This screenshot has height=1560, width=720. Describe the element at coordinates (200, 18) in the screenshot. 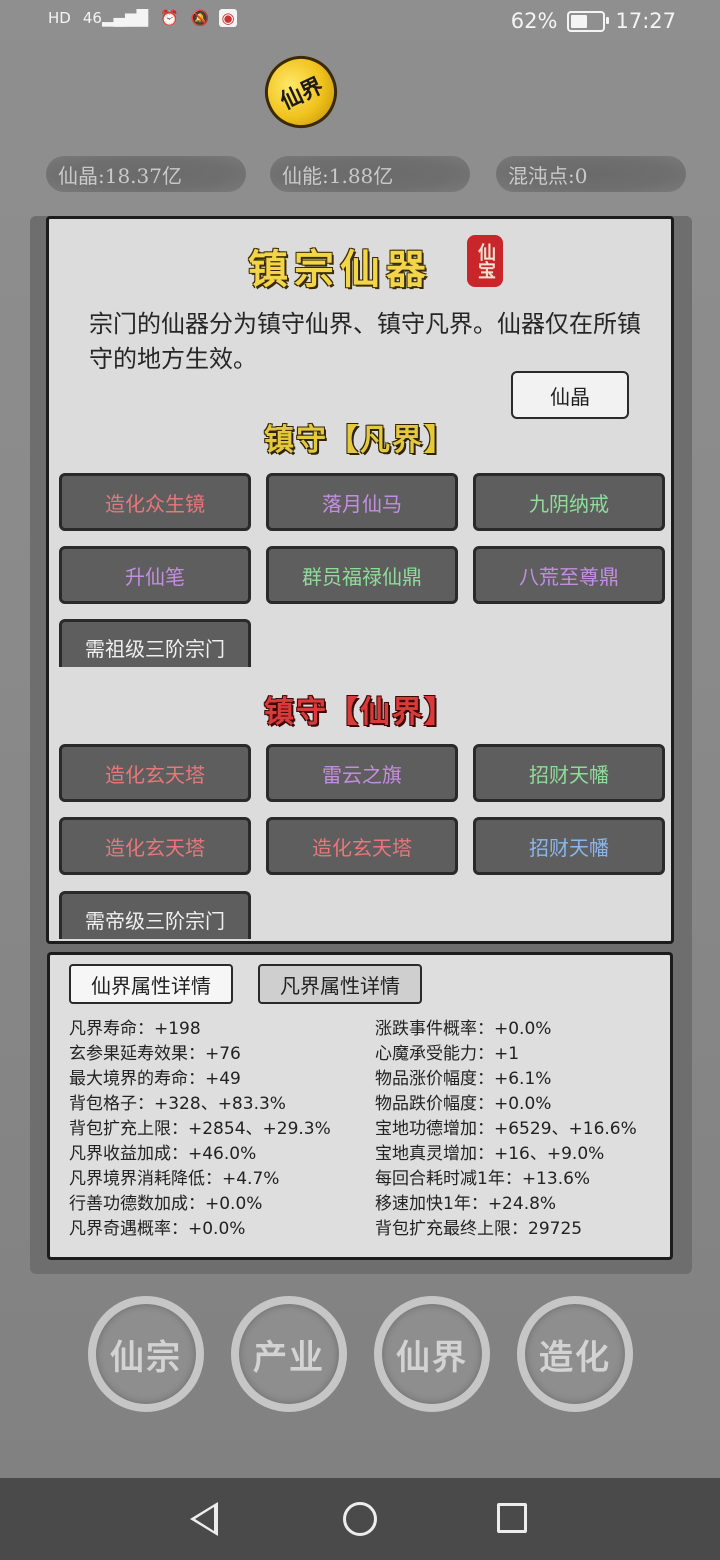

I see `mute-icon: 🔕` at that location.